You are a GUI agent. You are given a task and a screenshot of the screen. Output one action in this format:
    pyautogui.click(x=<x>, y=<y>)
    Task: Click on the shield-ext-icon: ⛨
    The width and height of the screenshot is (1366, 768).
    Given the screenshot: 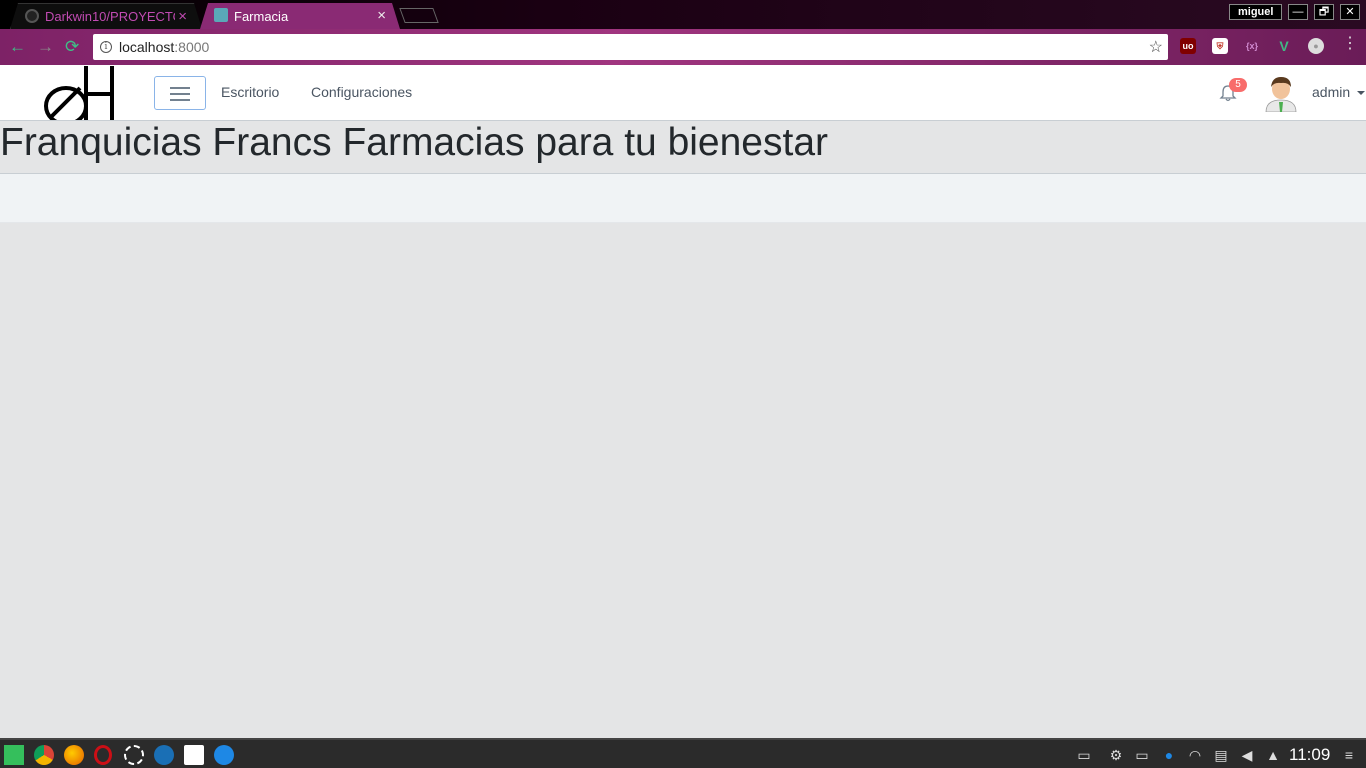 What is the action you would take?
    pyautogui.click(x=1220, y=46)
    